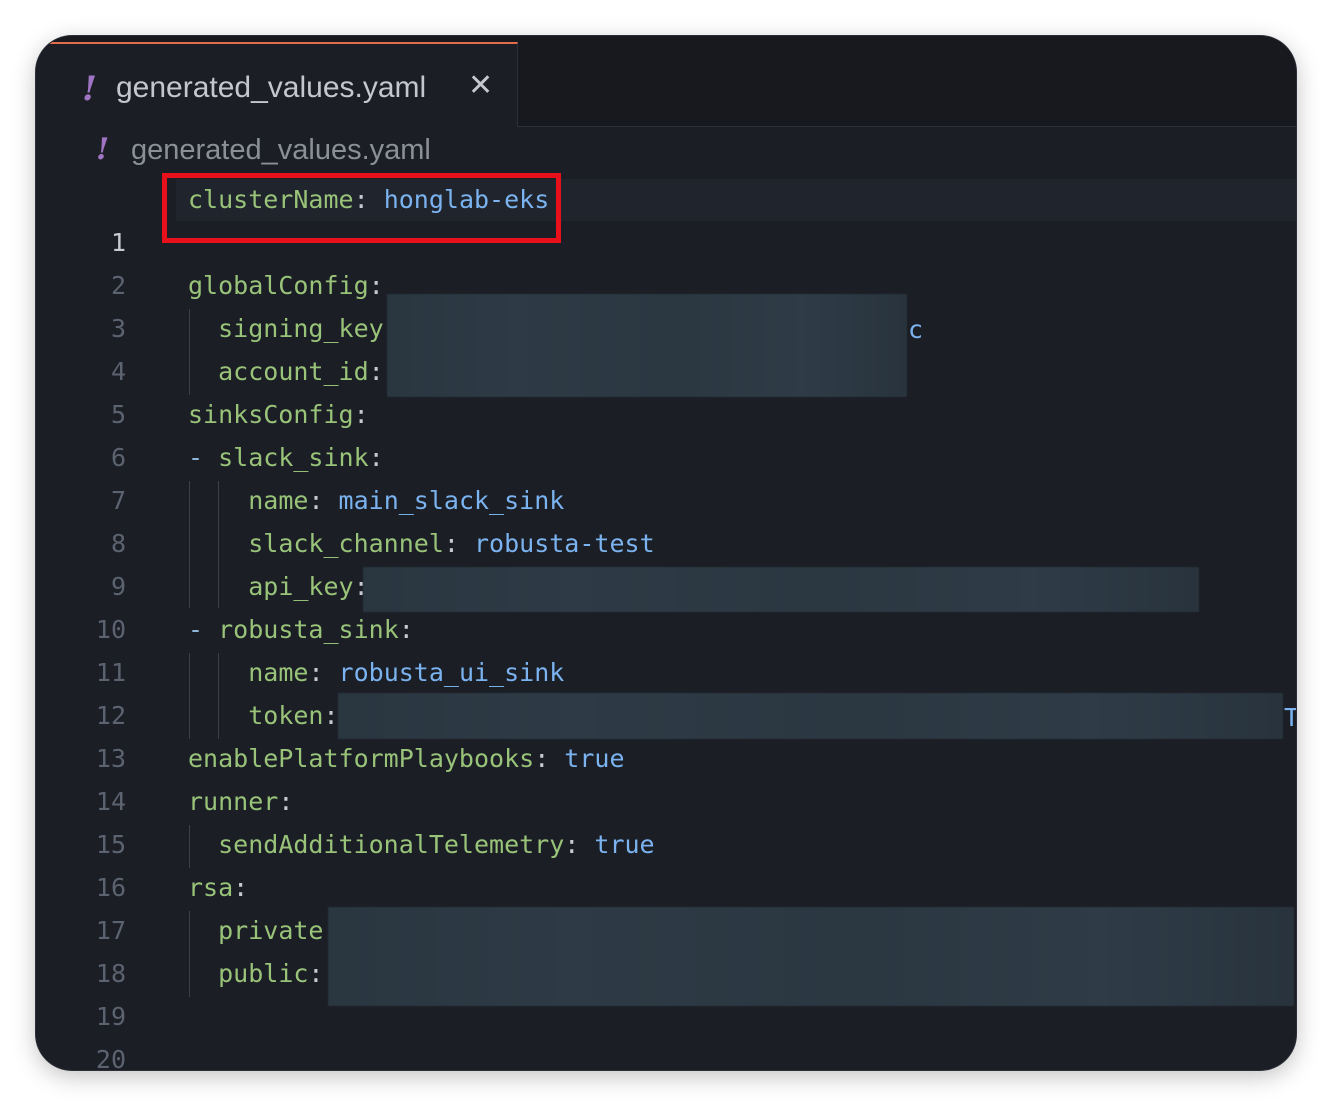 The image size is (1332, 1106). Describe the element at coordinates (211, 887) in the screenshot. I see `yaml-key: rsa` at that location.